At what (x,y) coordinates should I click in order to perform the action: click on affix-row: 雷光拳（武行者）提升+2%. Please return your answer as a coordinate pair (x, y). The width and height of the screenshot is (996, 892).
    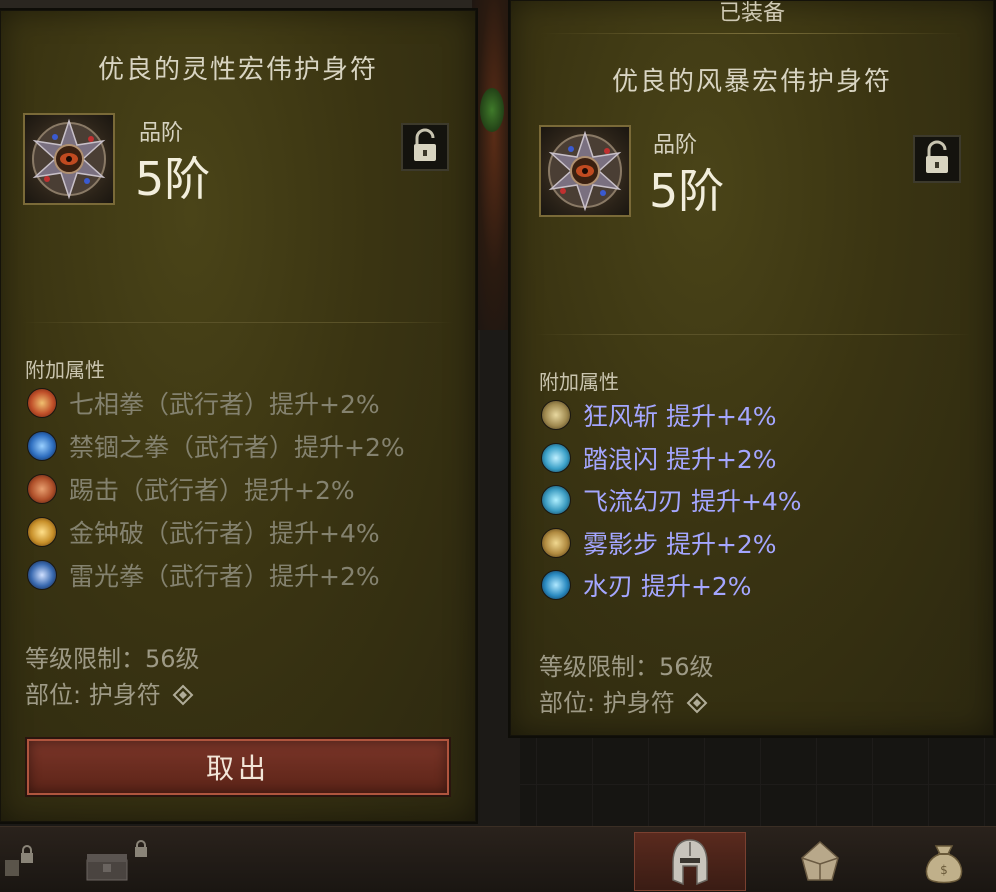
    Looking at the image, I should click on (203, 575).